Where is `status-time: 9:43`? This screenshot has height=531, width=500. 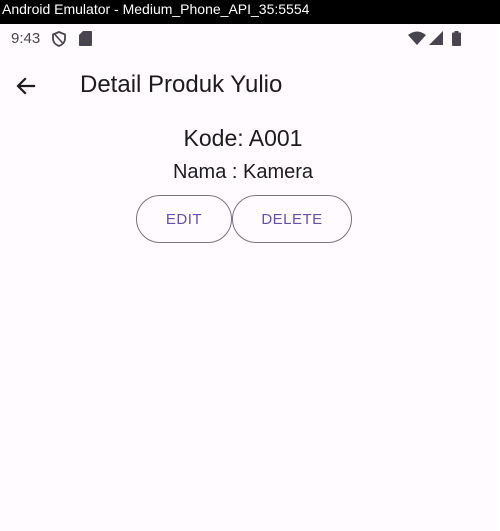
status-time: 9:43 is located at coordinates (26, 38).